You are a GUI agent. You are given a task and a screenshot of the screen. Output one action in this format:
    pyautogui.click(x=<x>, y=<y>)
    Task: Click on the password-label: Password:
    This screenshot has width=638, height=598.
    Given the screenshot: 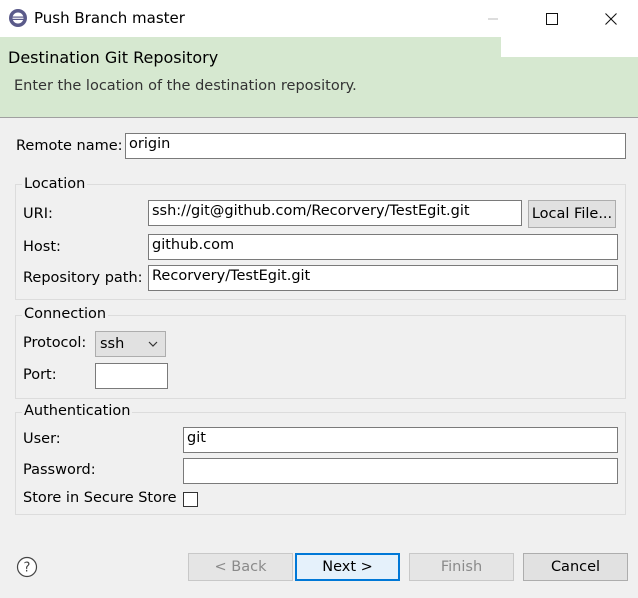 What is the action you would take?
    pyautogui.click(x=59, y=470)
    